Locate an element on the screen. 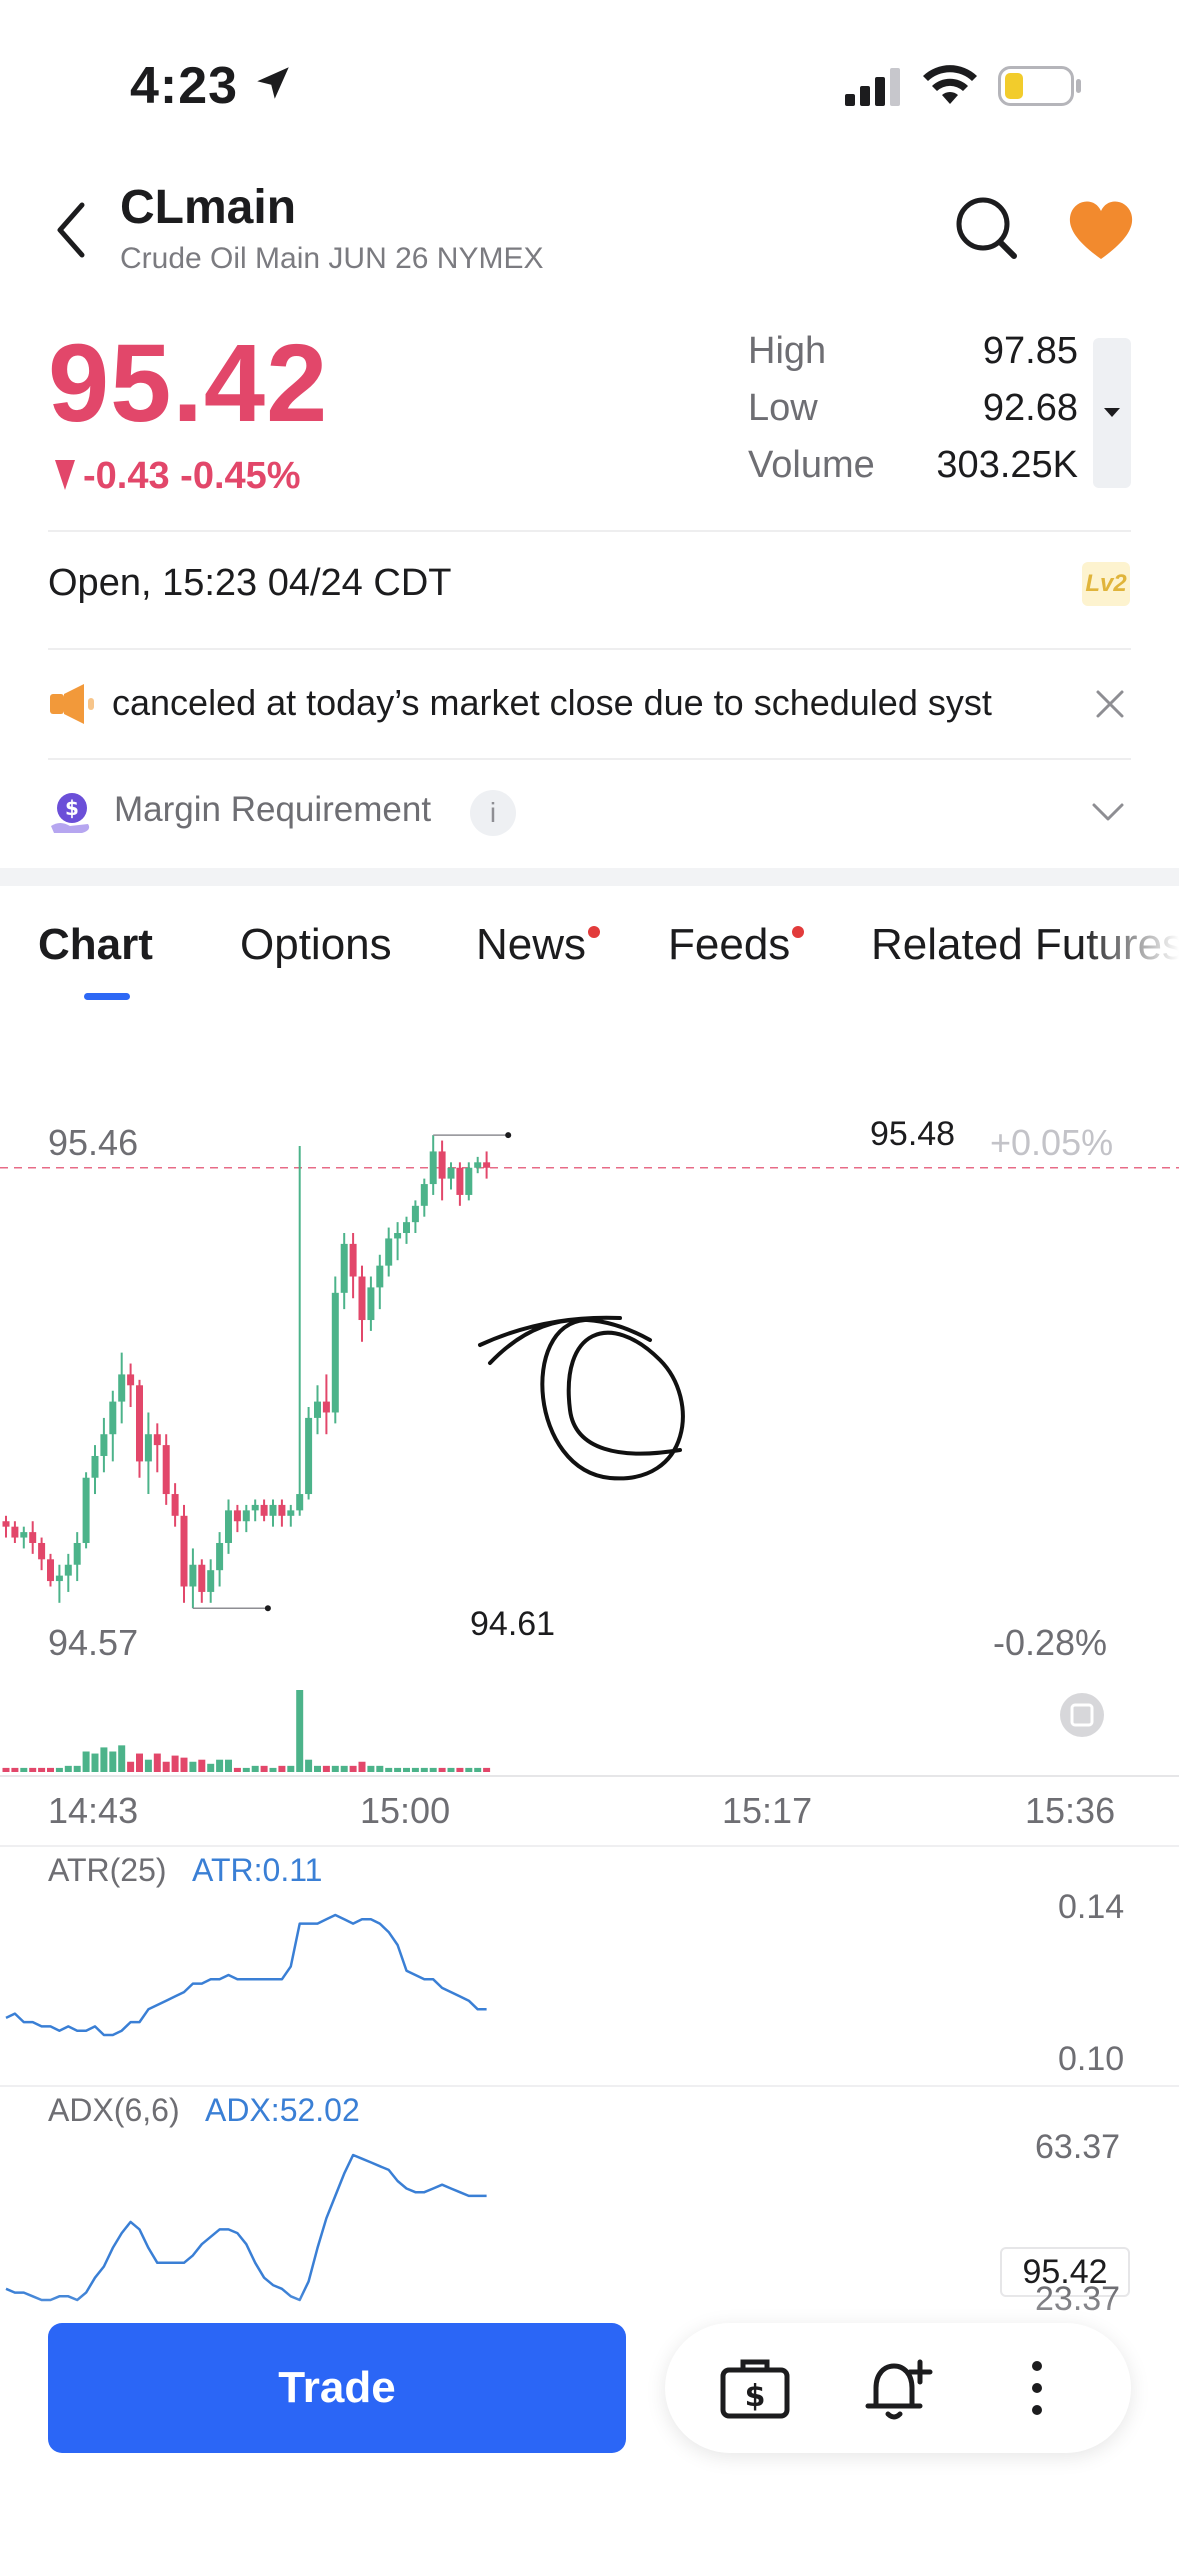  pct-top-label: +0.05% is located at coordinates (1052, 1142).